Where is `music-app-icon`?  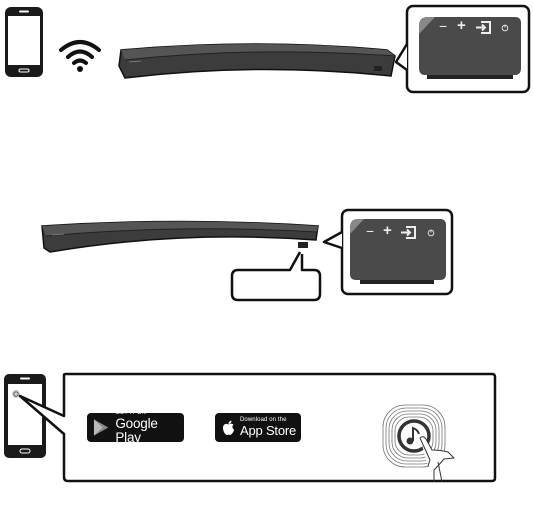 music-app-icon is located at coordinates (425, 444).